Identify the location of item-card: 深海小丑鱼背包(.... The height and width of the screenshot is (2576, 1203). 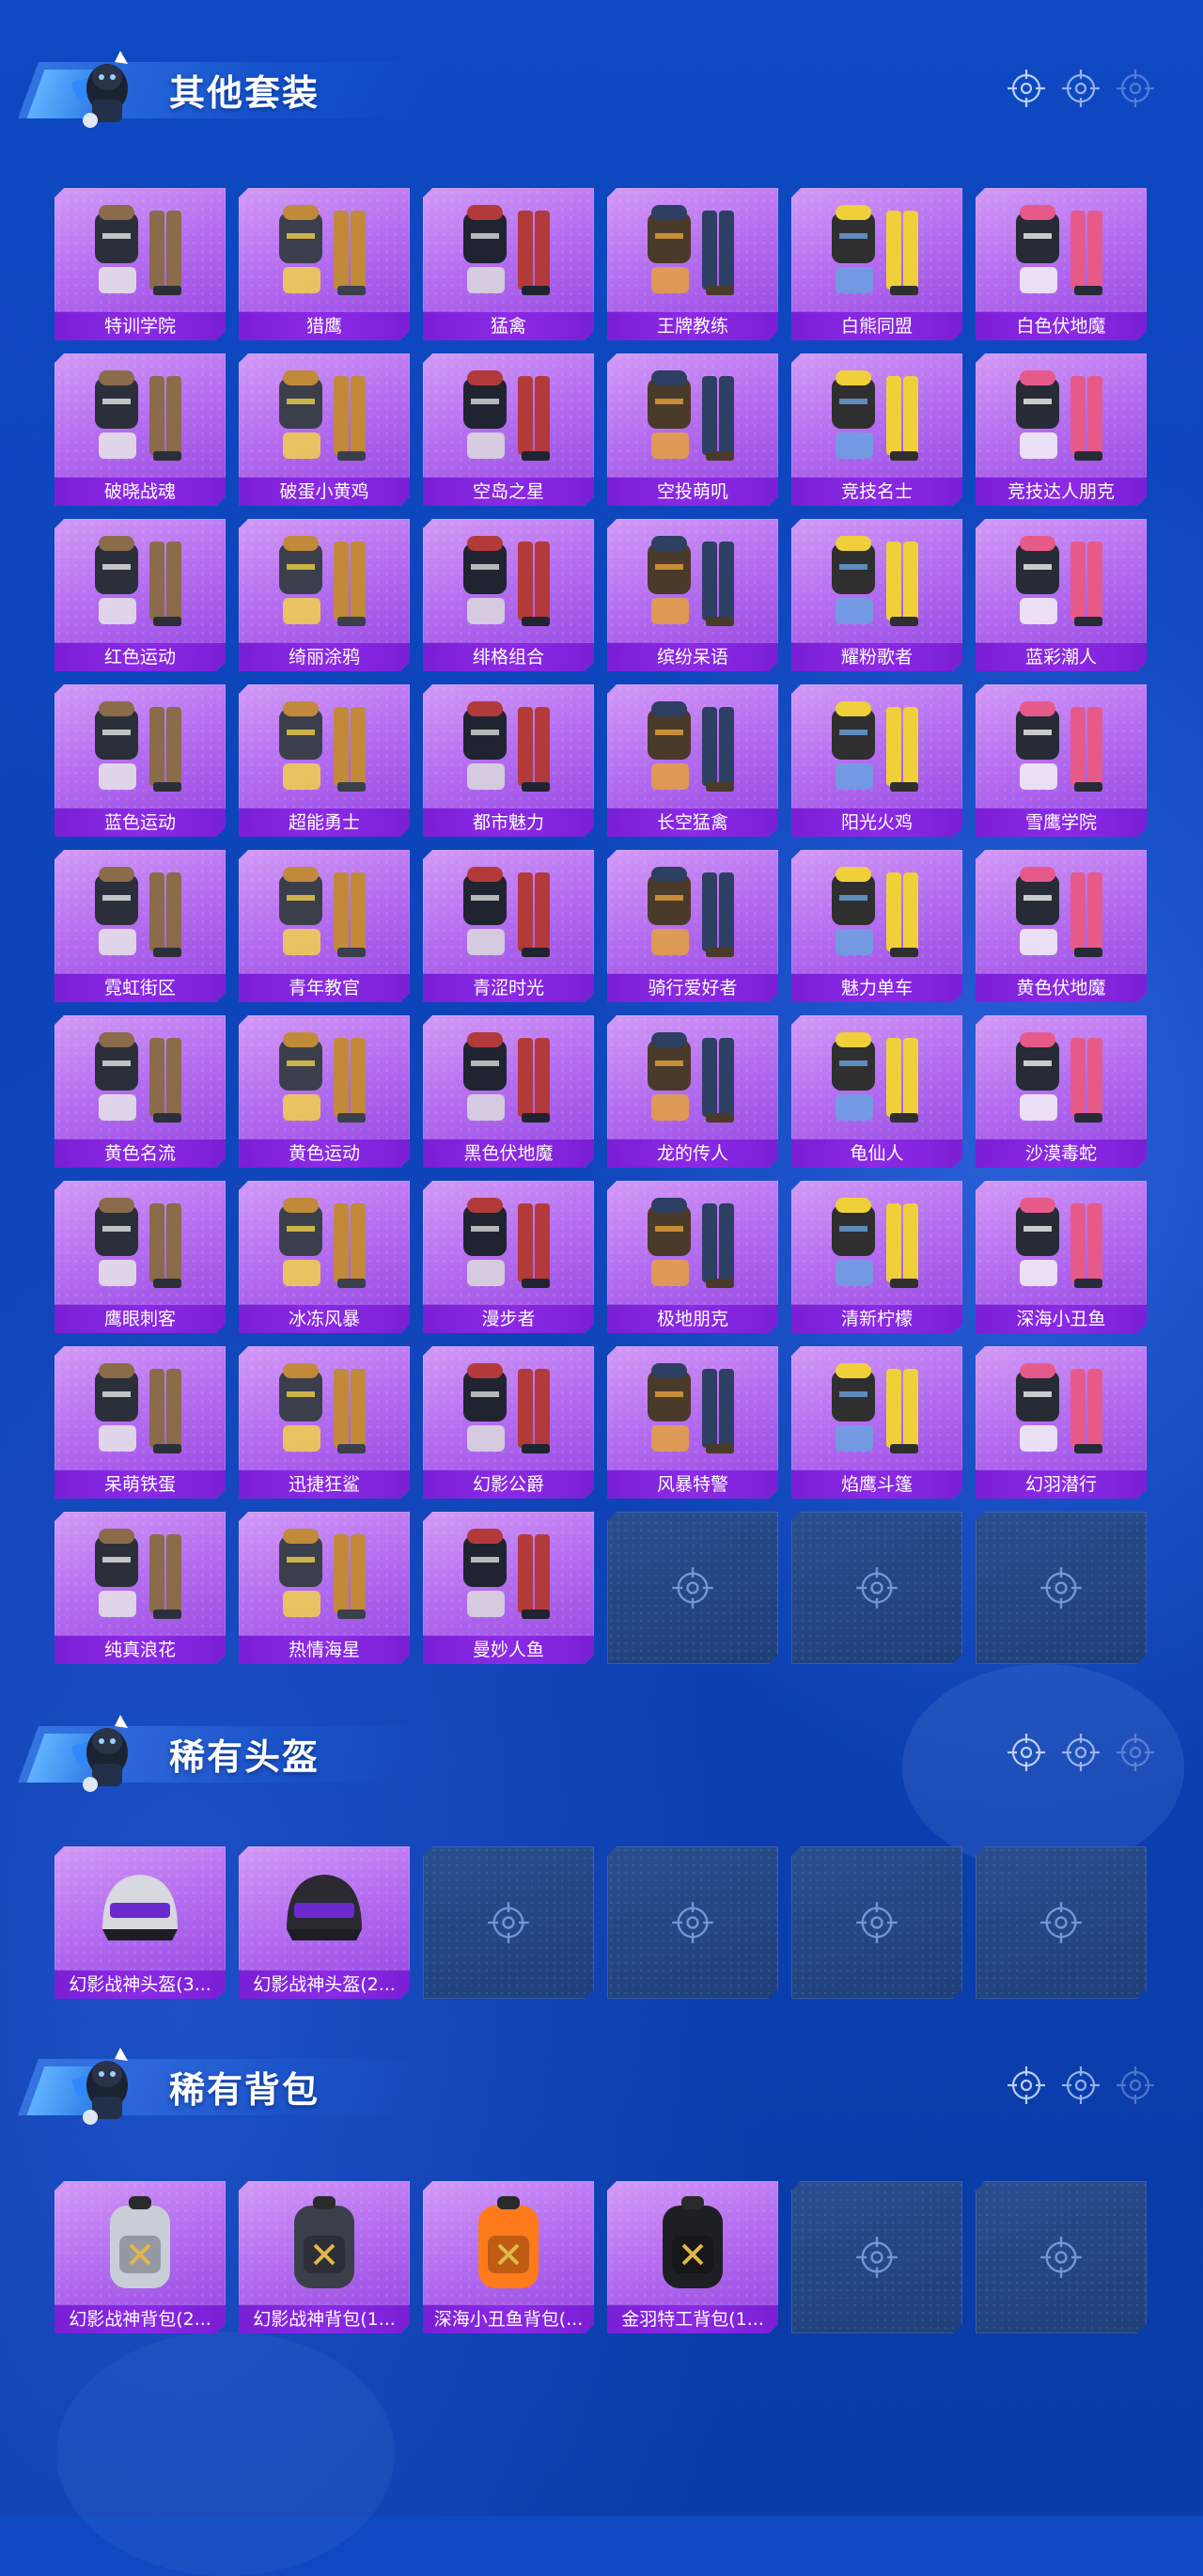
(509, 2257).